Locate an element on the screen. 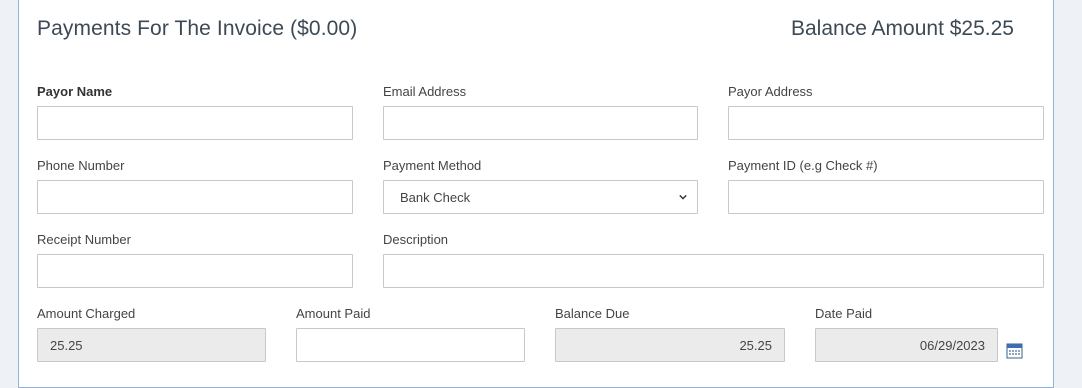 This screenshot has height=388, width=1082. amount-charged-label: Amount Charged is located at coordinates (86, 313).